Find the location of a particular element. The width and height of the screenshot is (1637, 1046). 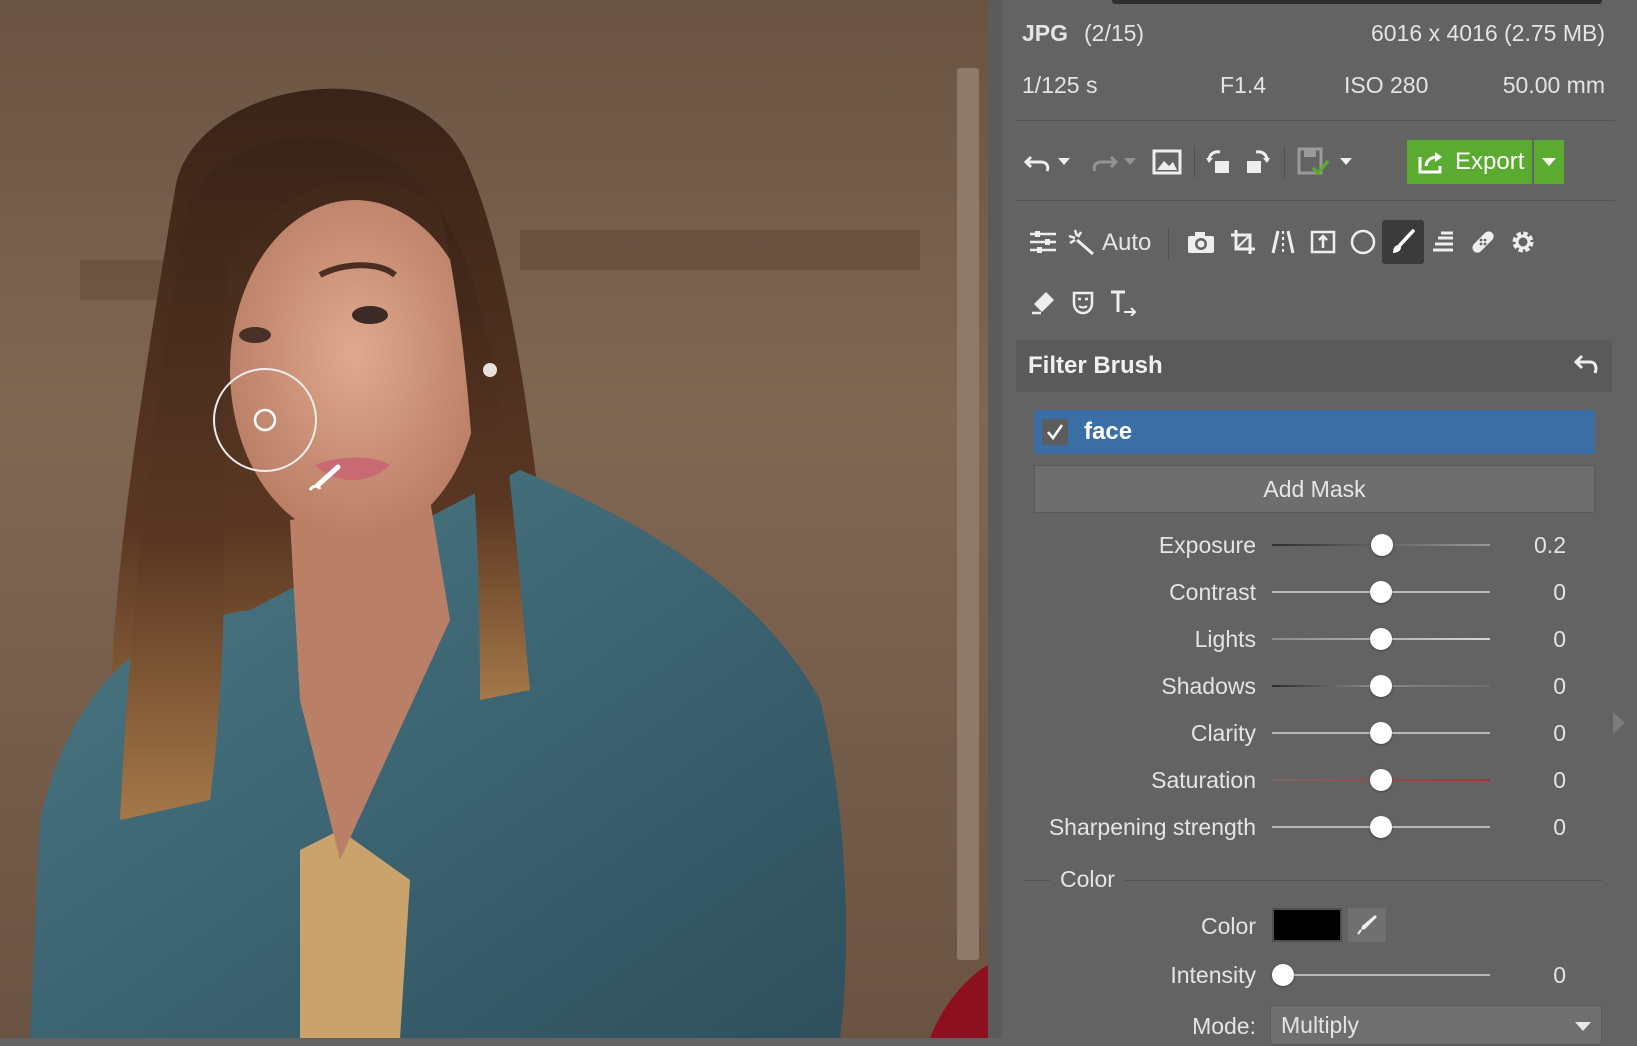

rotate-left-icon is located at coordinates (1219, 162).